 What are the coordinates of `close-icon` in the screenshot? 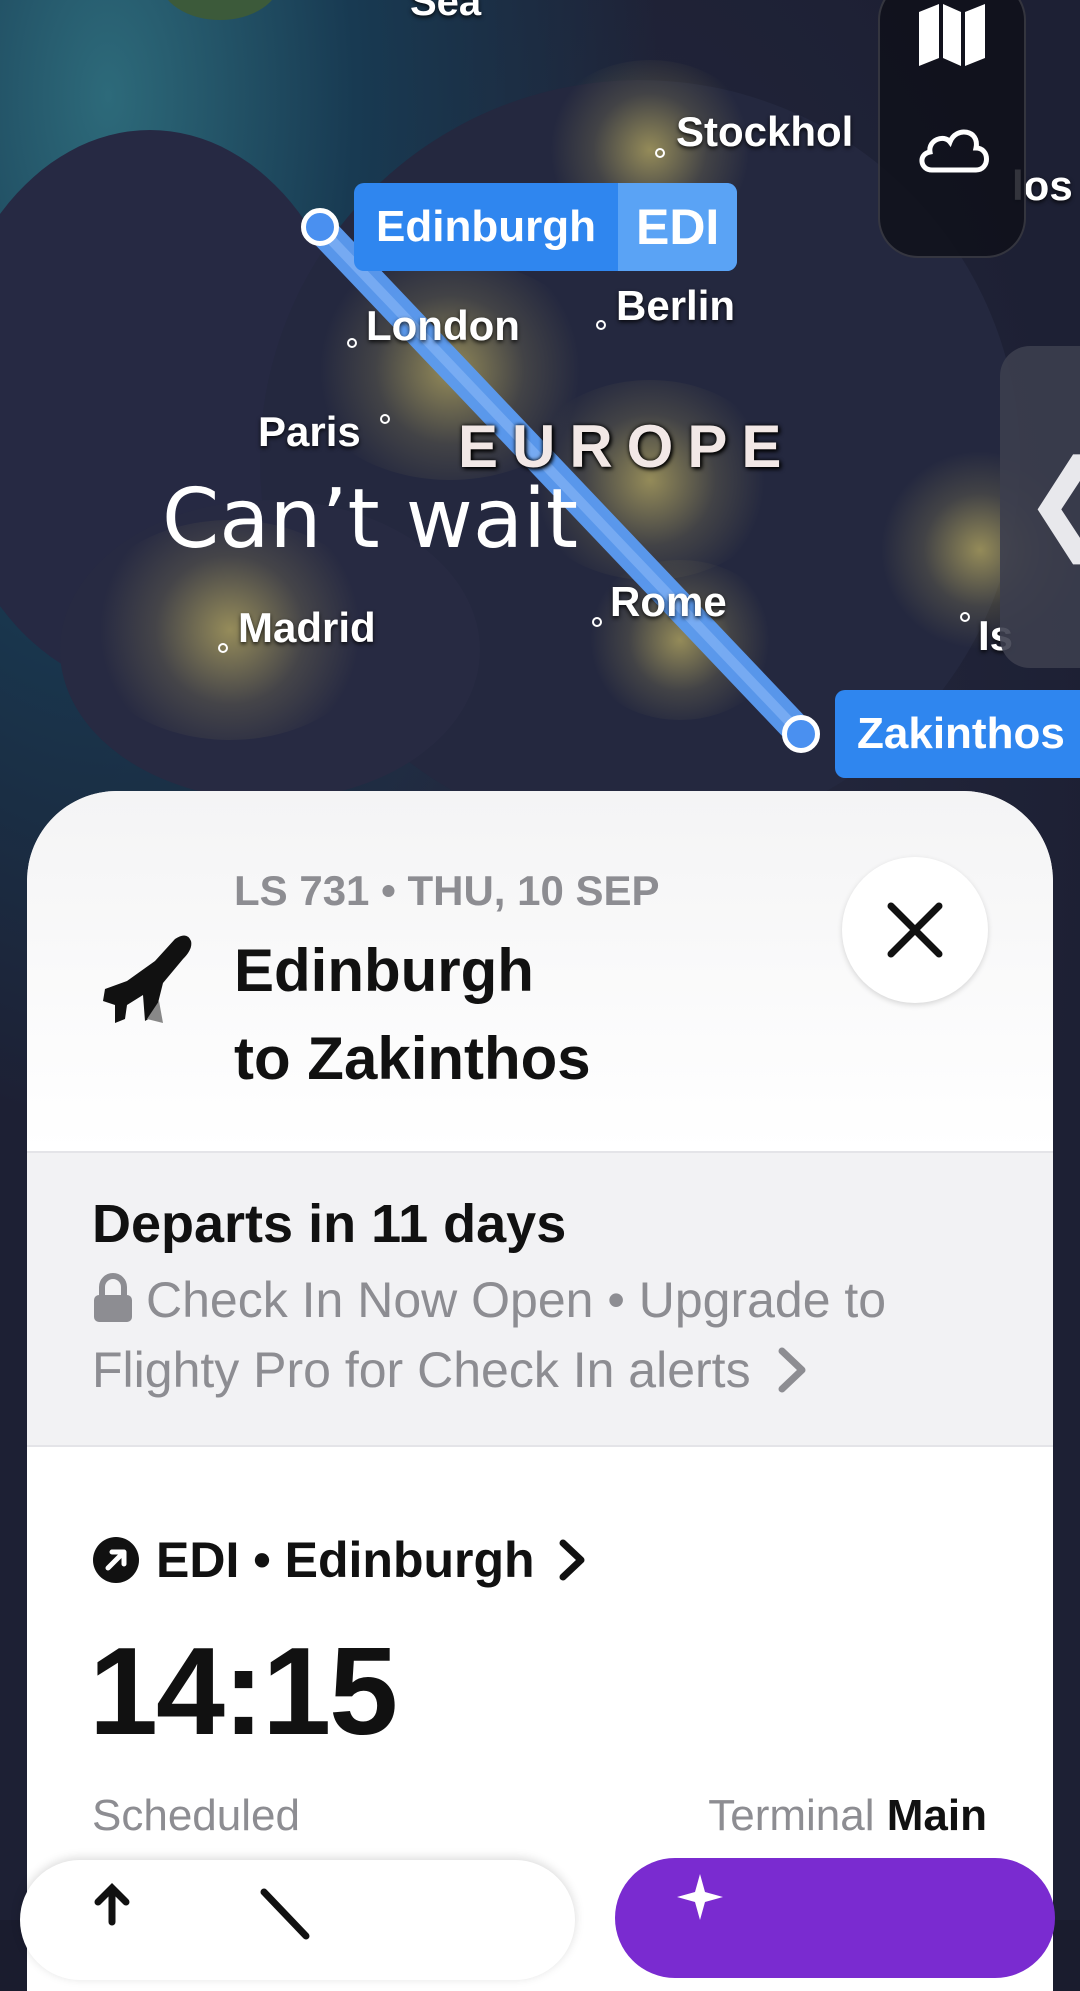 It's located at (915, 930).